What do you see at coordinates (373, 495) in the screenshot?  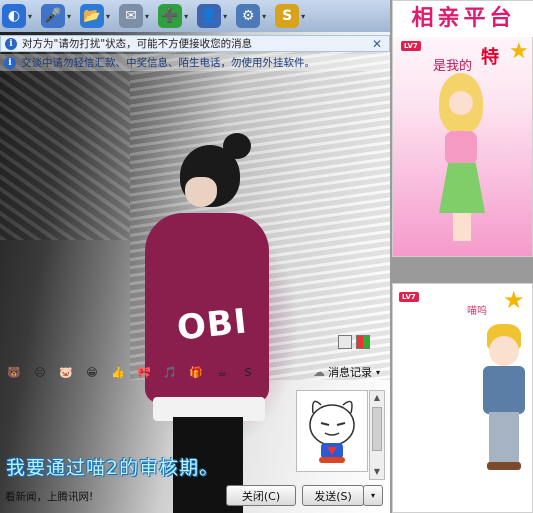 I see `send-options-button: ▾` at bounding box center [373, 495].